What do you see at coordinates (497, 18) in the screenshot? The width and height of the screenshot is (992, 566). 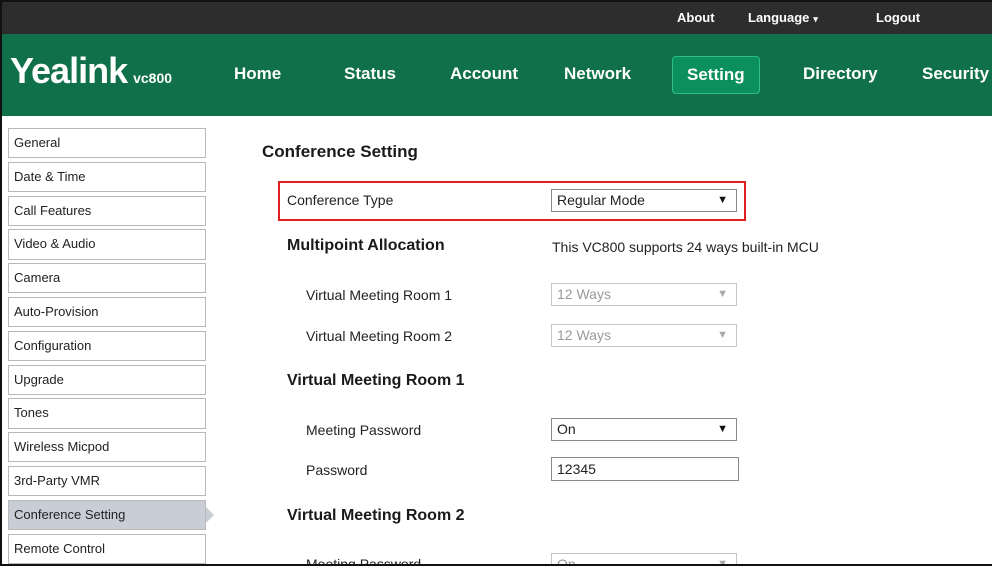 I see `top-utility-bar: About Language ▾ Logout` at bounding box center [497, 18].